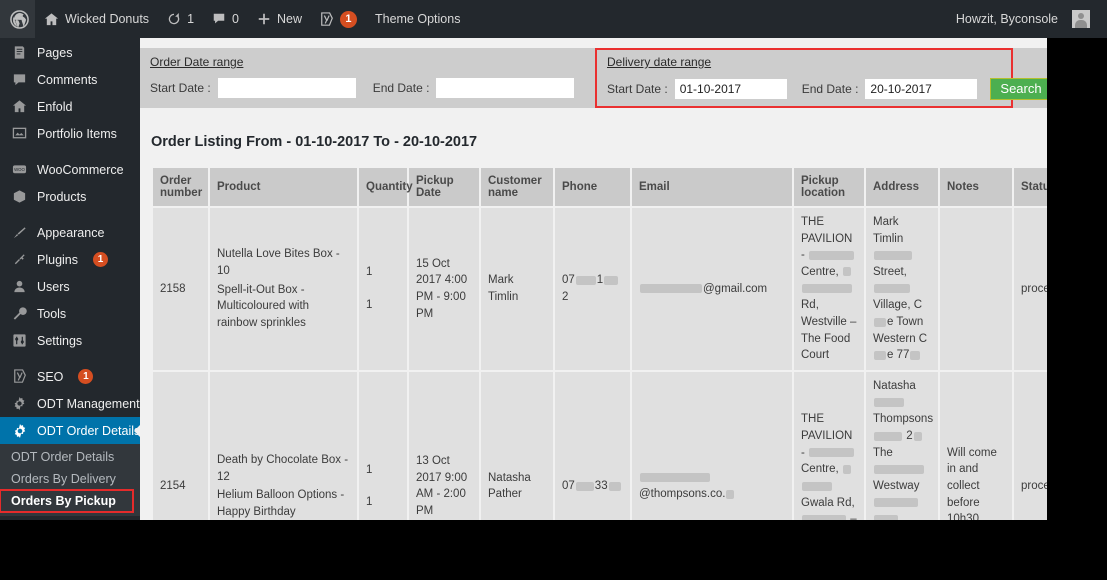 The image size is (1107, 580). What do you see at coordinates (225, 19) in the screenshot?
I see `comments-menu: 0` at bounding box center [225, 19].